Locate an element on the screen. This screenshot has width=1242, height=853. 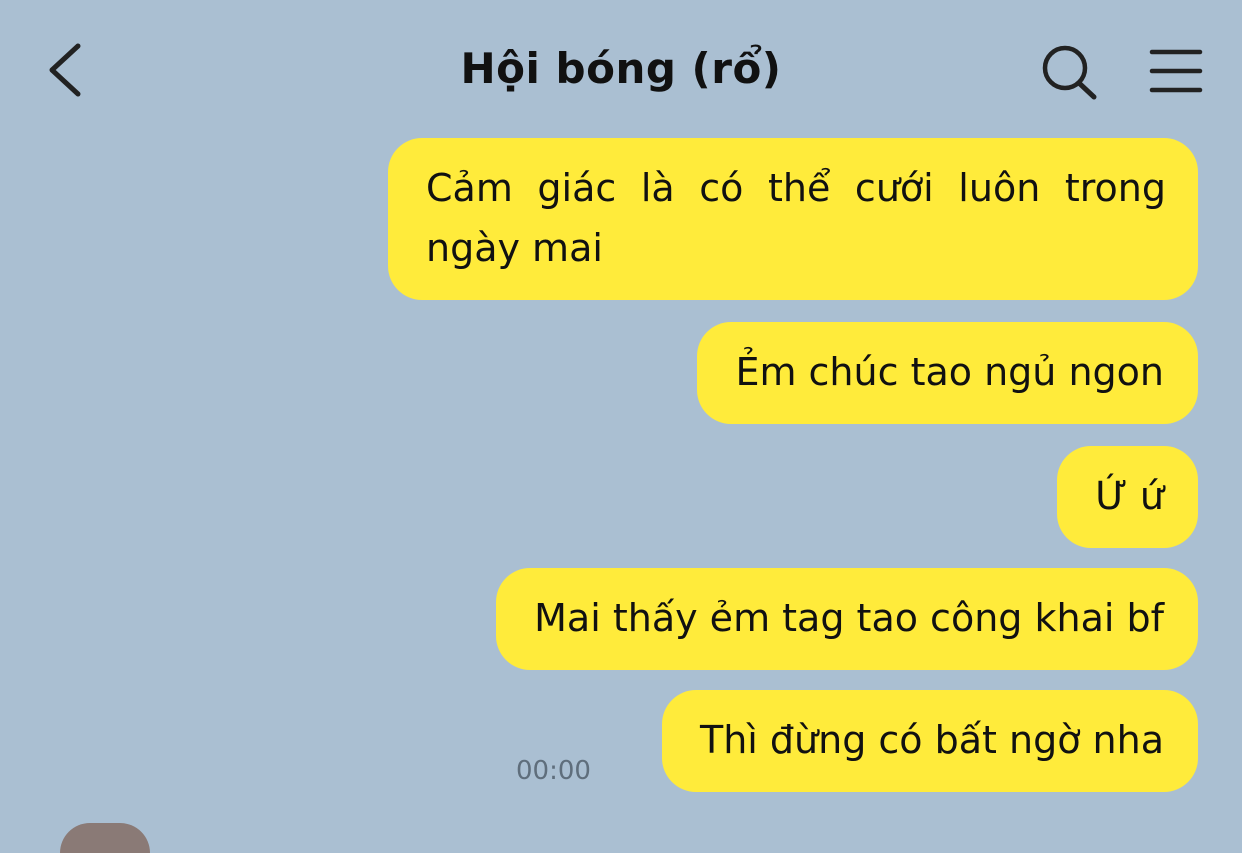
hamburger-menu-icon is located at coordinates (1176, 71).